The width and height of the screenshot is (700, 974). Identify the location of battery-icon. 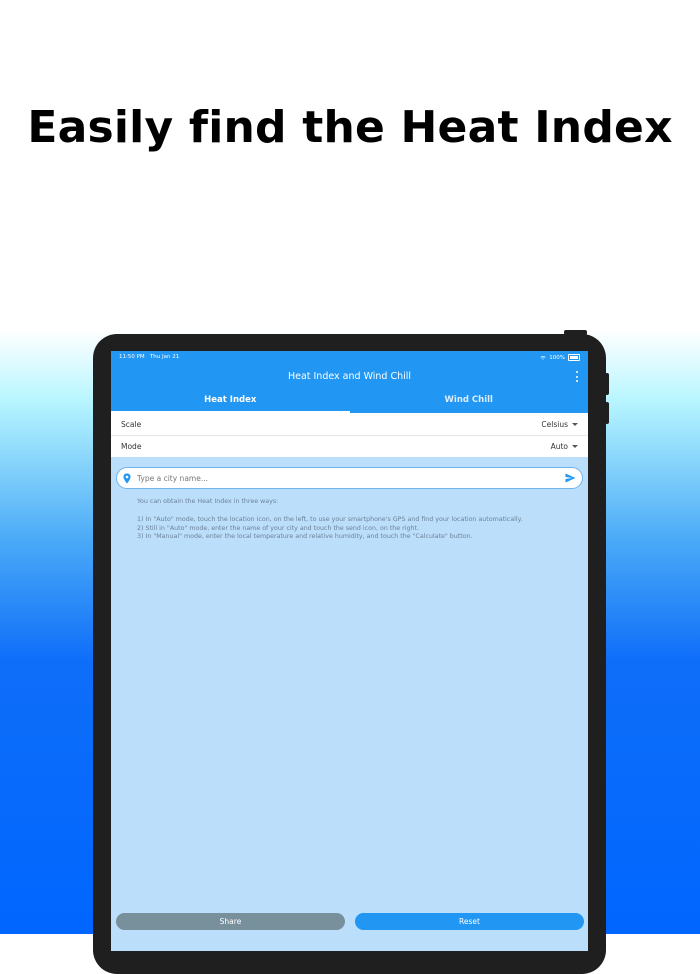
(574, 357).